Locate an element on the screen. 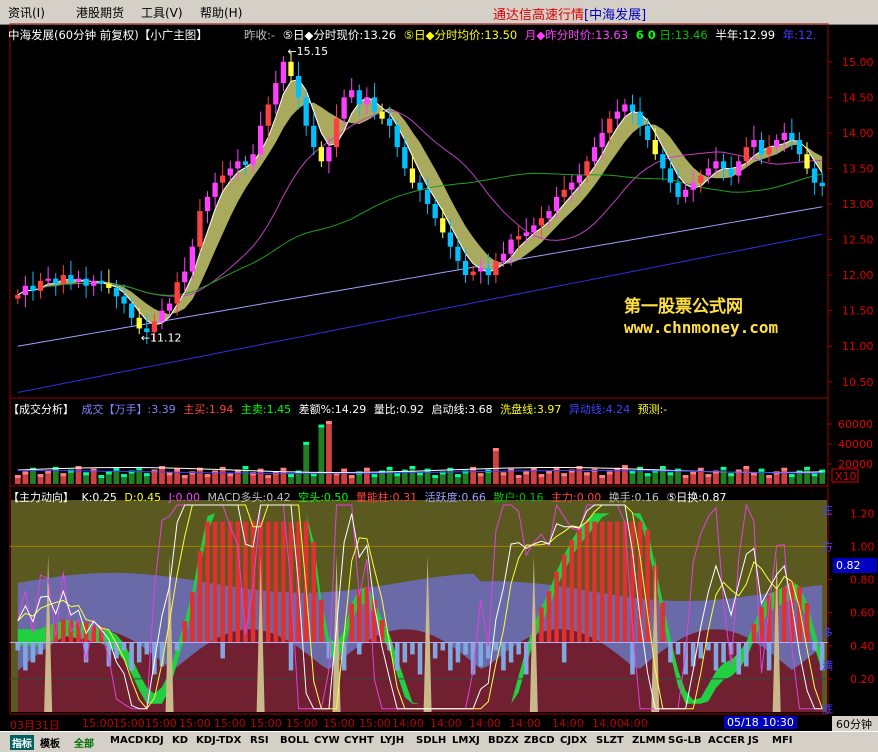  indicator-tab-slzt: SLZT is located at coordinates (610, 740).